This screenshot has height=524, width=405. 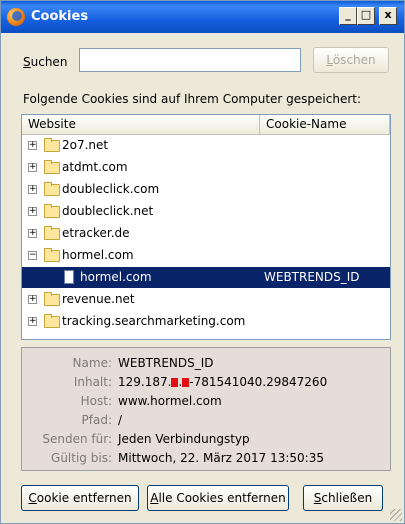 What do you see at coordinates (154, 321) in the screenshot?
I see `site-label: tracking.searchmarketing.com` at bounding box center [154, 321].